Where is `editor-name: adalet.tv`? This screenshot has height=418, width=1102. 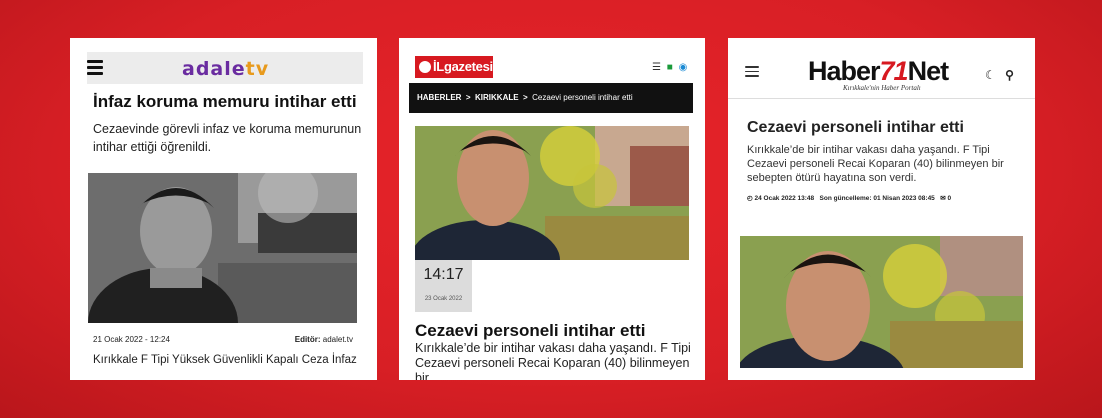
editor-name: adalet.tv is located at coordinates (337, 339).